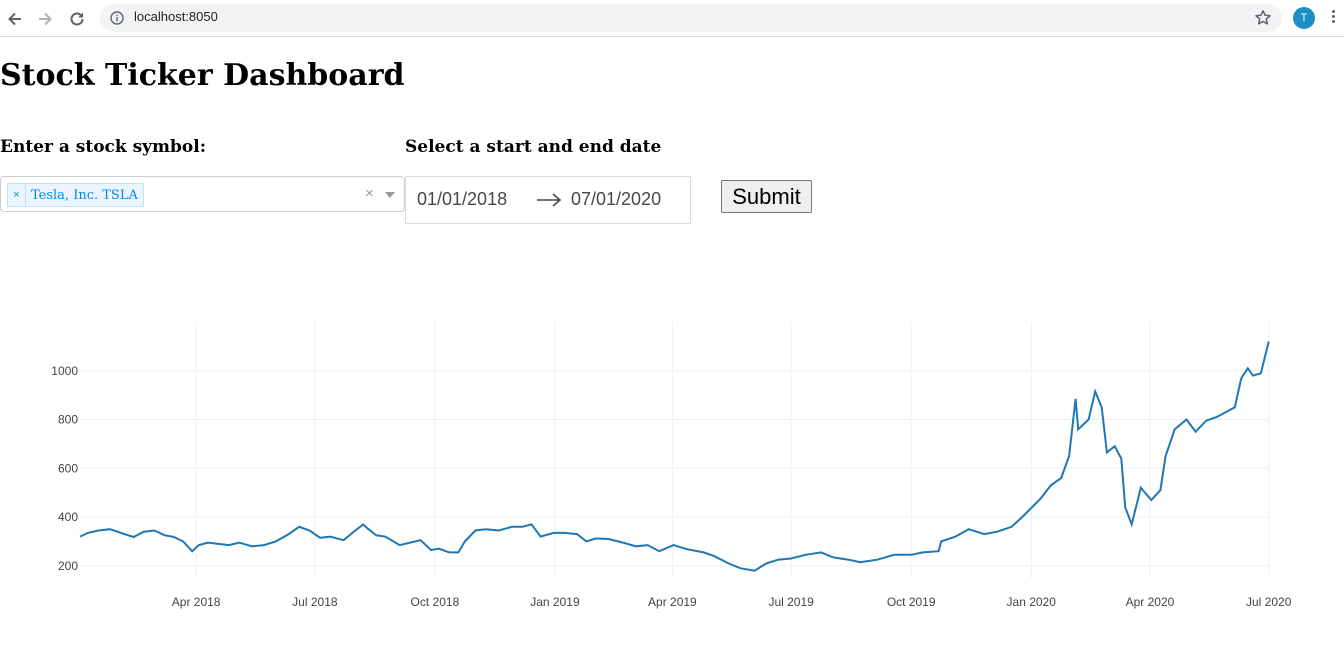 This screenshot has height=655, width=1344. I want to click on browser-toolbar: localhost:8050 T, so click(672, 18).